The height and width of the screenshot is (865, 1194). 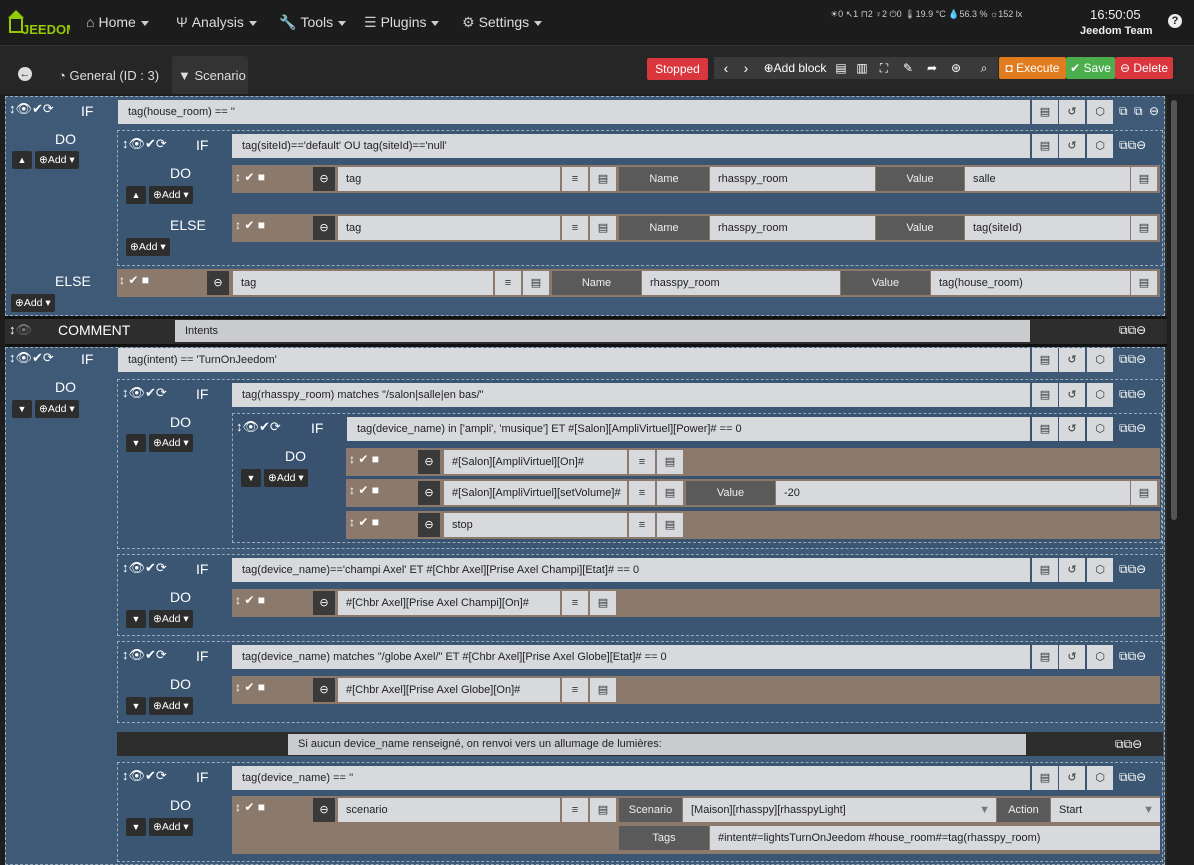 I want to click on action-command-input: stop, so click(x=535, y=525).